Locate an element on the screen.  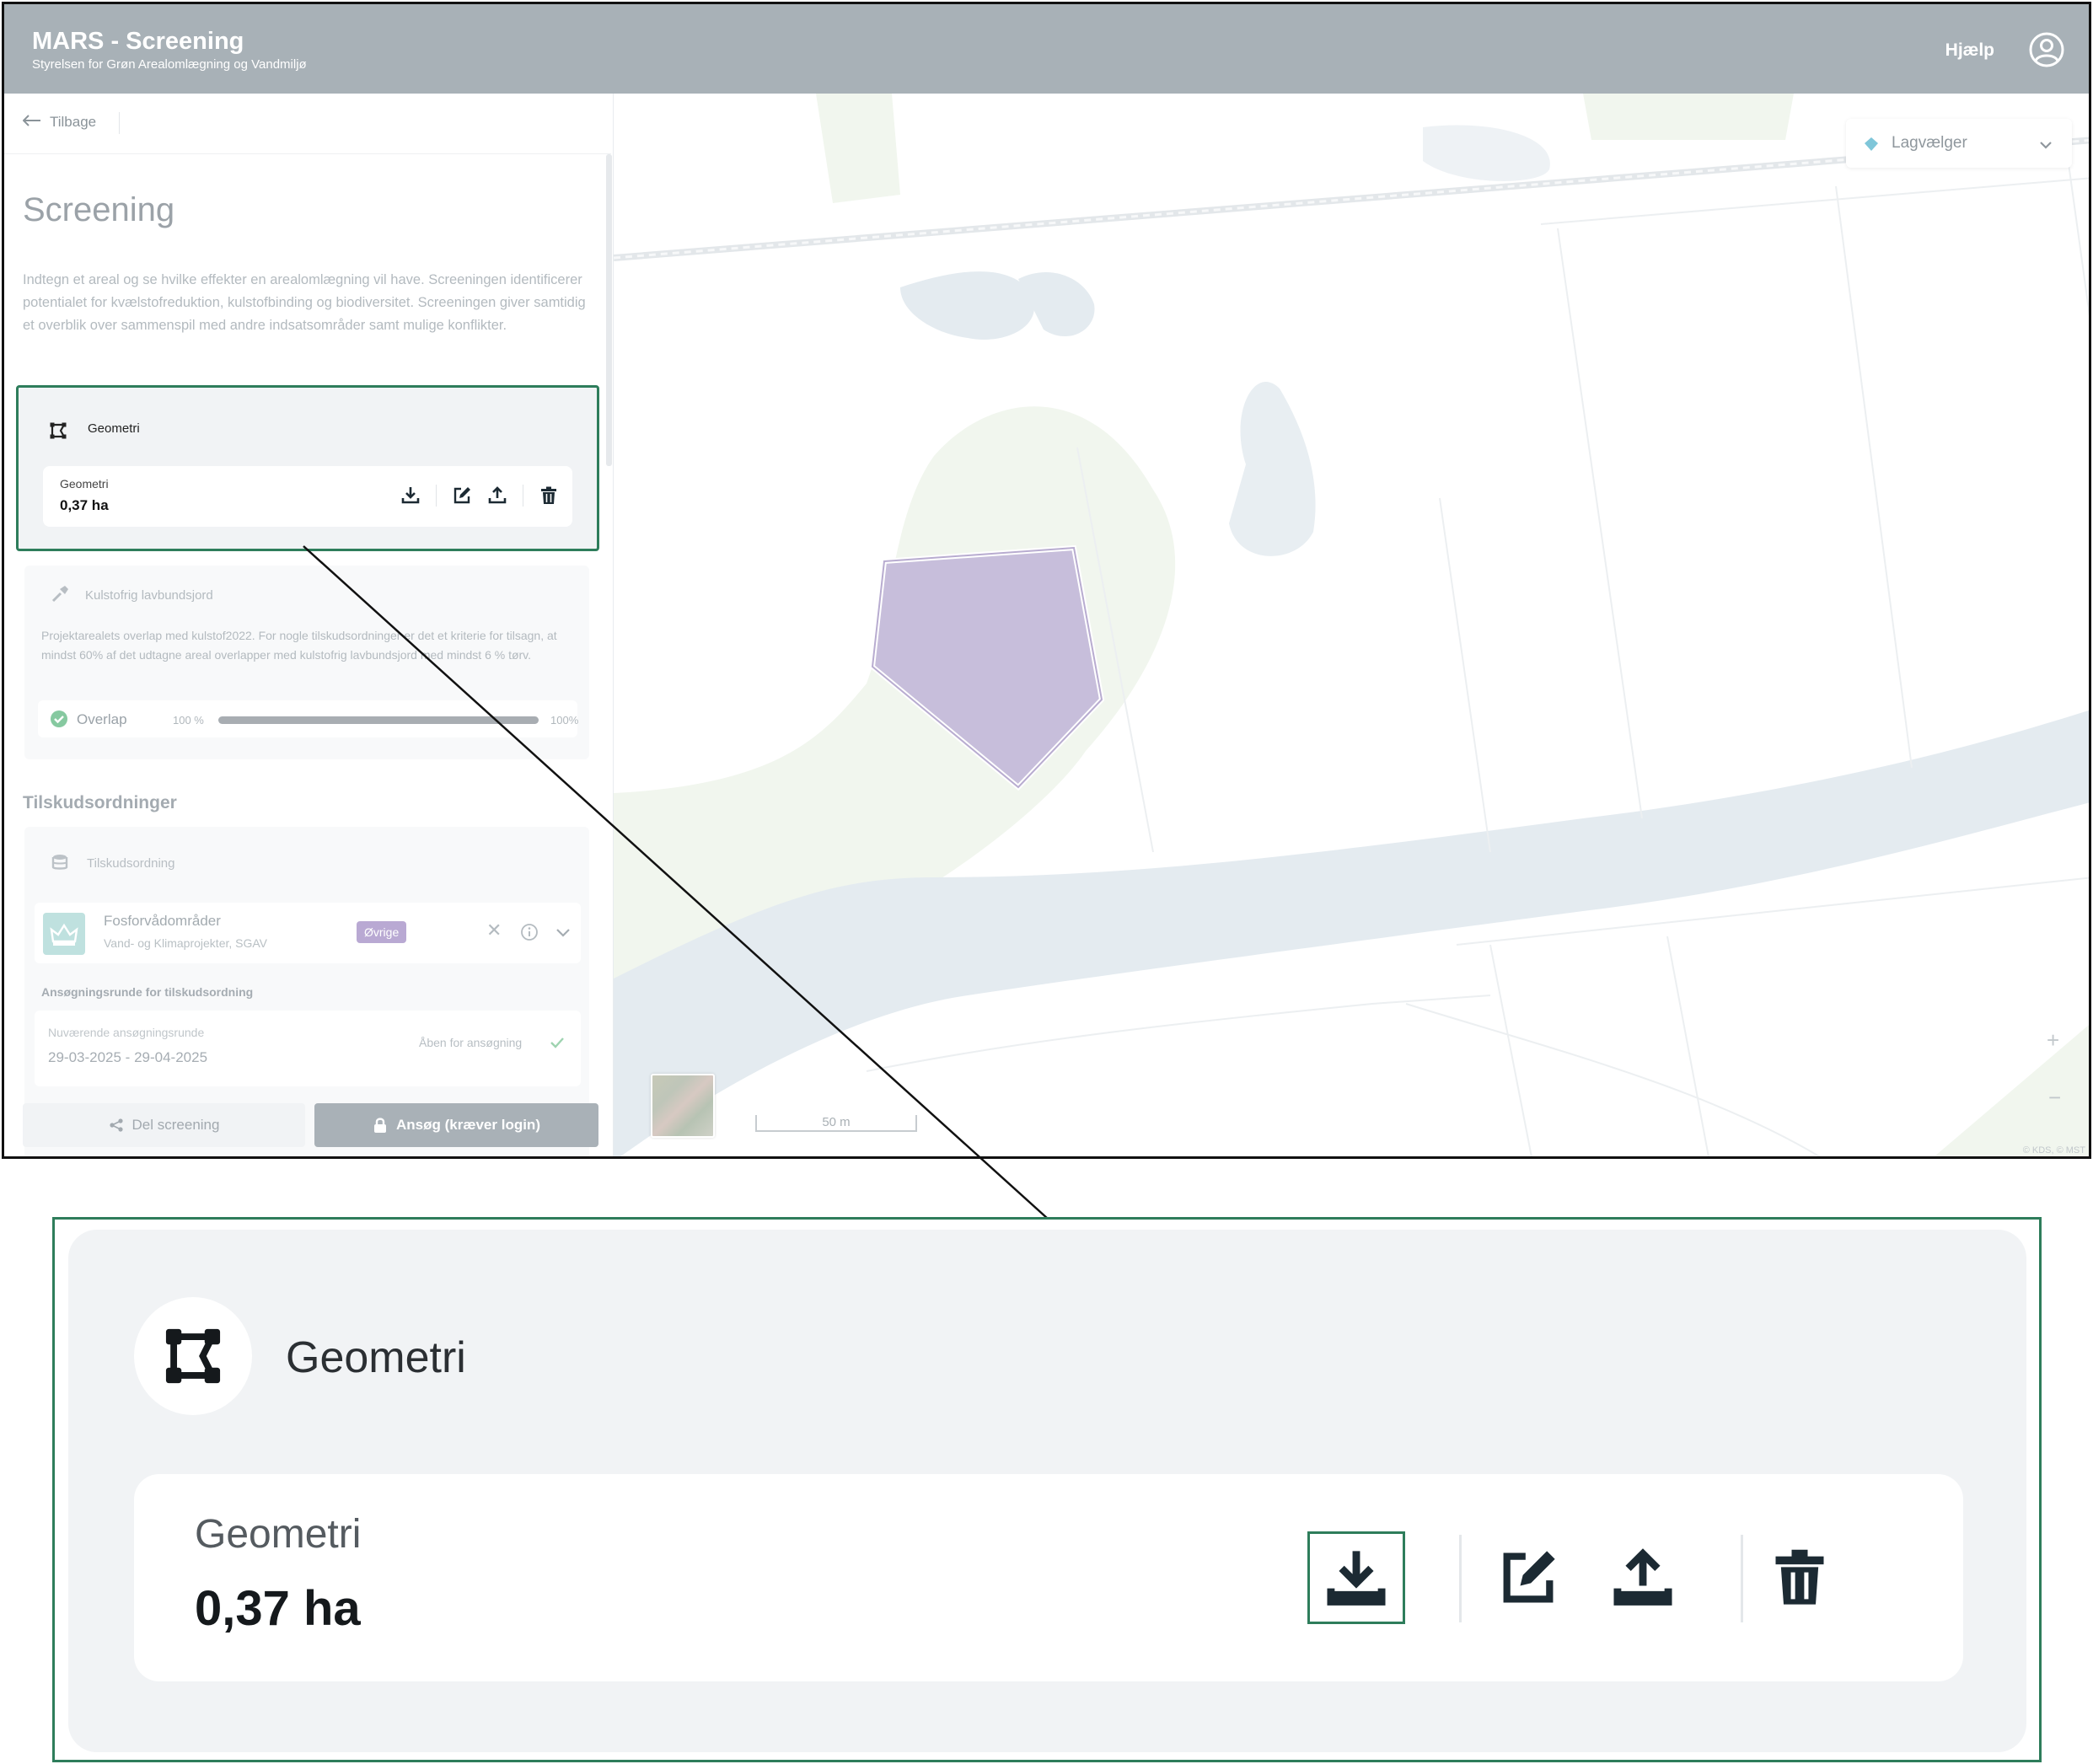
download-button is located at coordinates (1356, 1577).